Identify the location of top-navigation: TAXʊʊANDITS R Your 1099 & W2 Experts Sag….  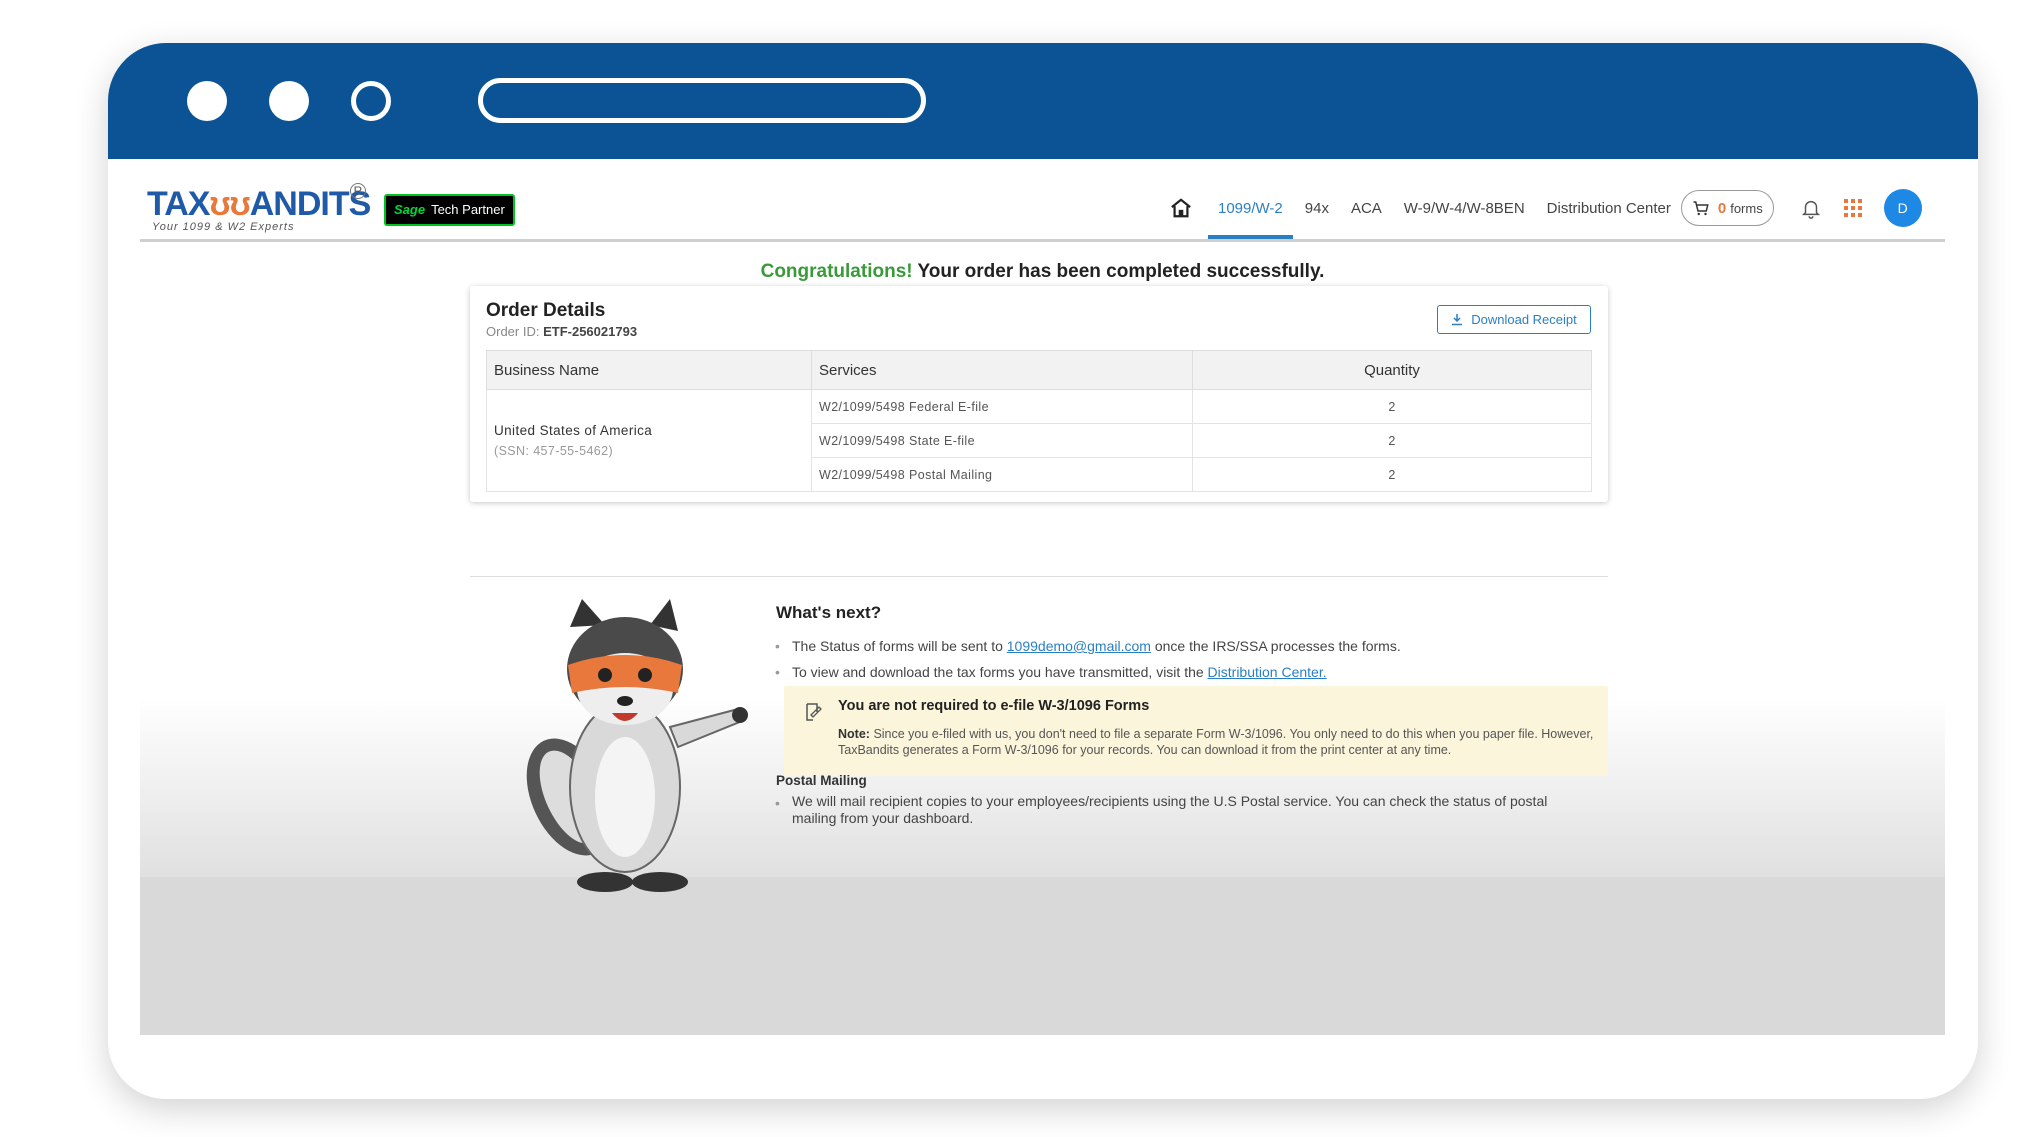
(1042, 209).